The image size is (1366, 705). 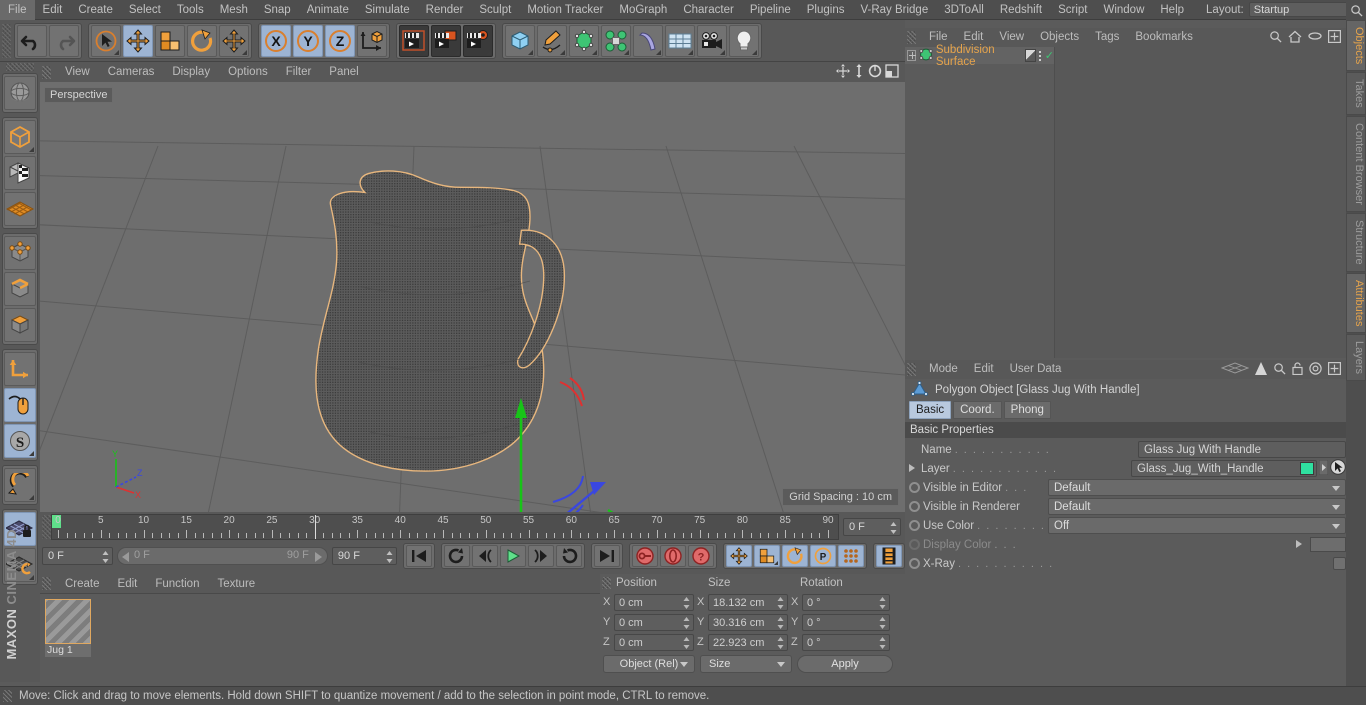 What do you see at coordinates (654, 642) in the screenshot?
I see `position-z-field: 0 cm` at bounding box center [654, 642].